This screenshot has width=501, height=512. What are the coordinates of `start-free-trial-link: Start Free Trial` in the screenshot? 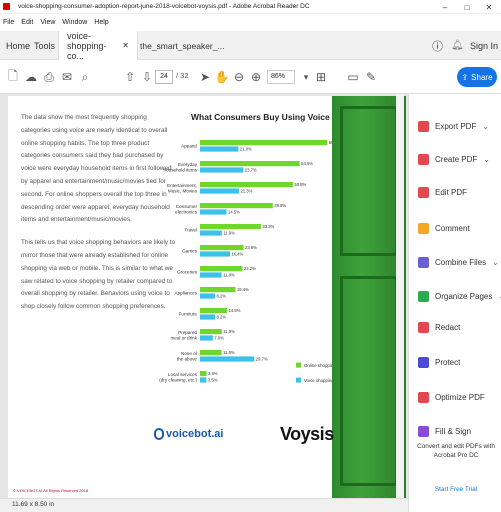 It's located at (456, 489).